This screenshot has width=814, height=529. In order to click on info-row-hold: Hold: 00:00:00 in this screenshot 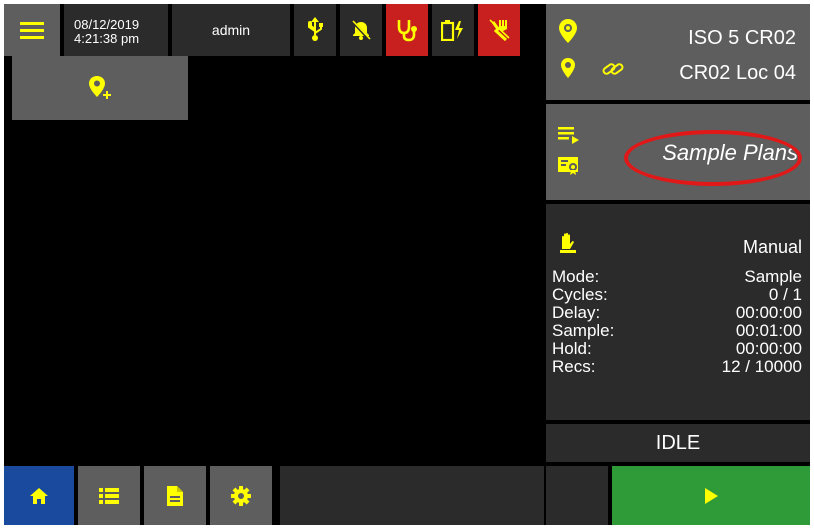, I will do `click(677, 349)`.